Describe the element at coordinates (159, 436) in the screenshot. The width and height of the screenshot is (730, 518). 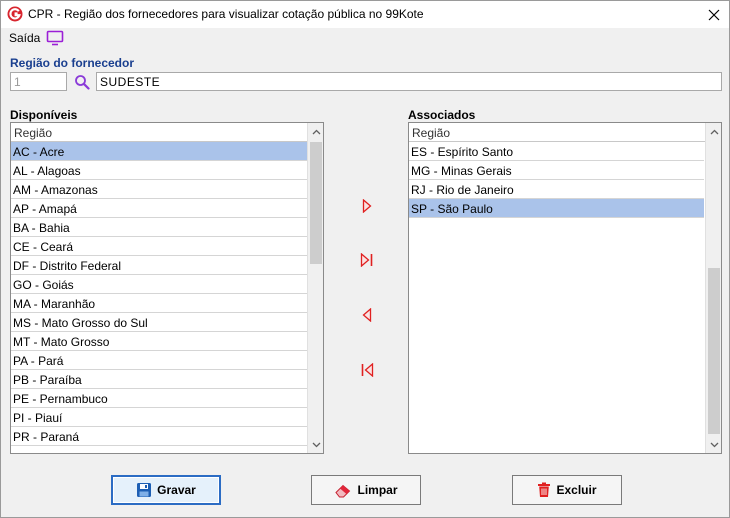
I see `available-row: PR - Paraná` at that location.